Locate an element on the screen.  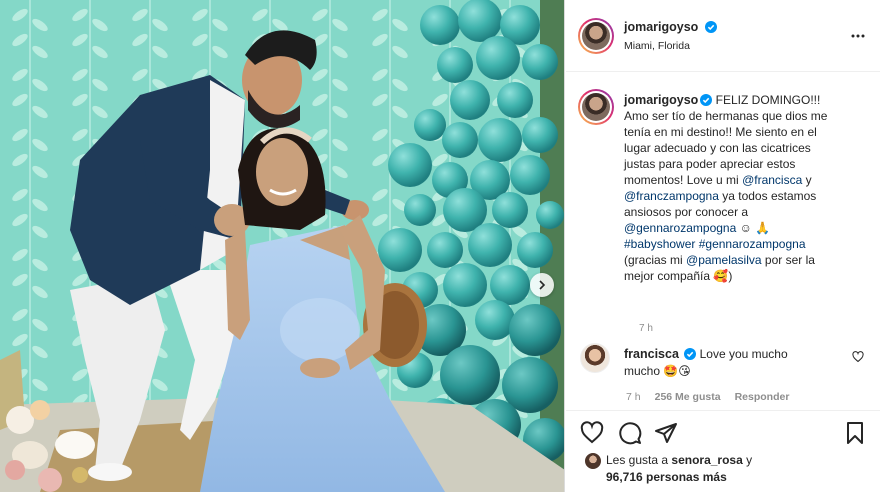
likes-count: 96,716 personas más is located at coordinates (666, 477).